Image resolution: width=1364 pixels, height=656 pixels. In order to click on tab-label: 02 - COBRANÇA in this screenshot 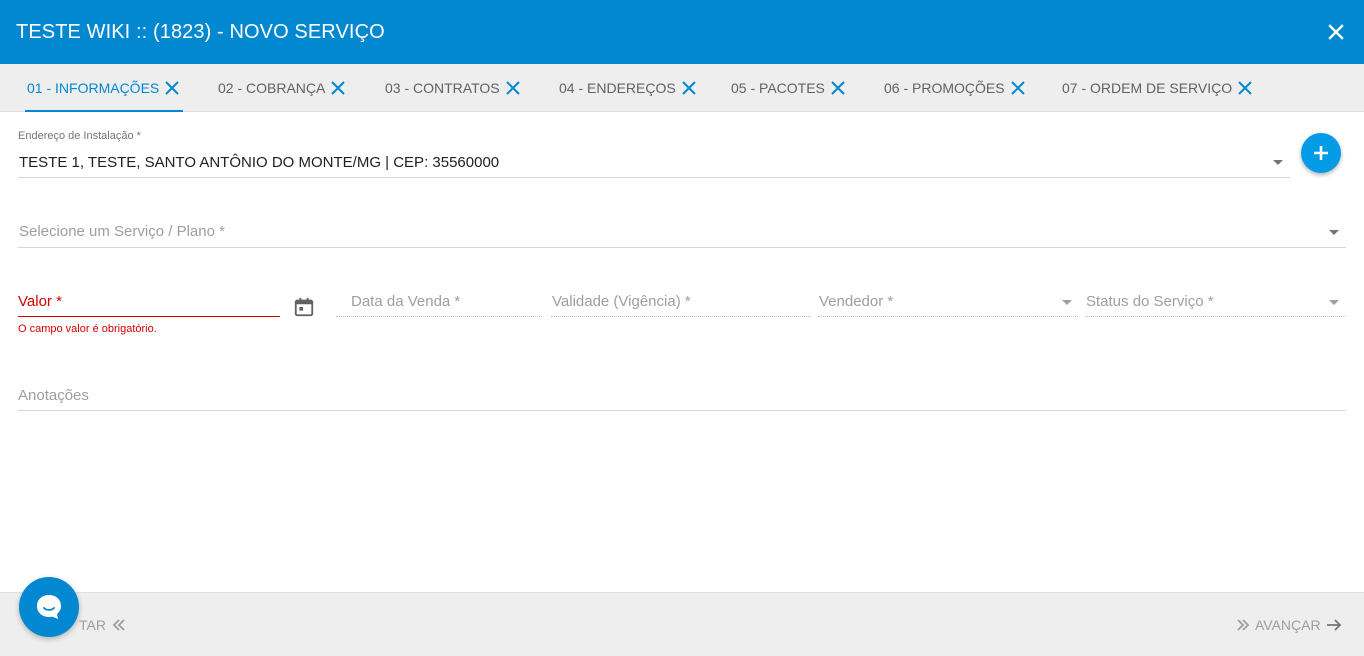, I will do `click(272, 88)`.